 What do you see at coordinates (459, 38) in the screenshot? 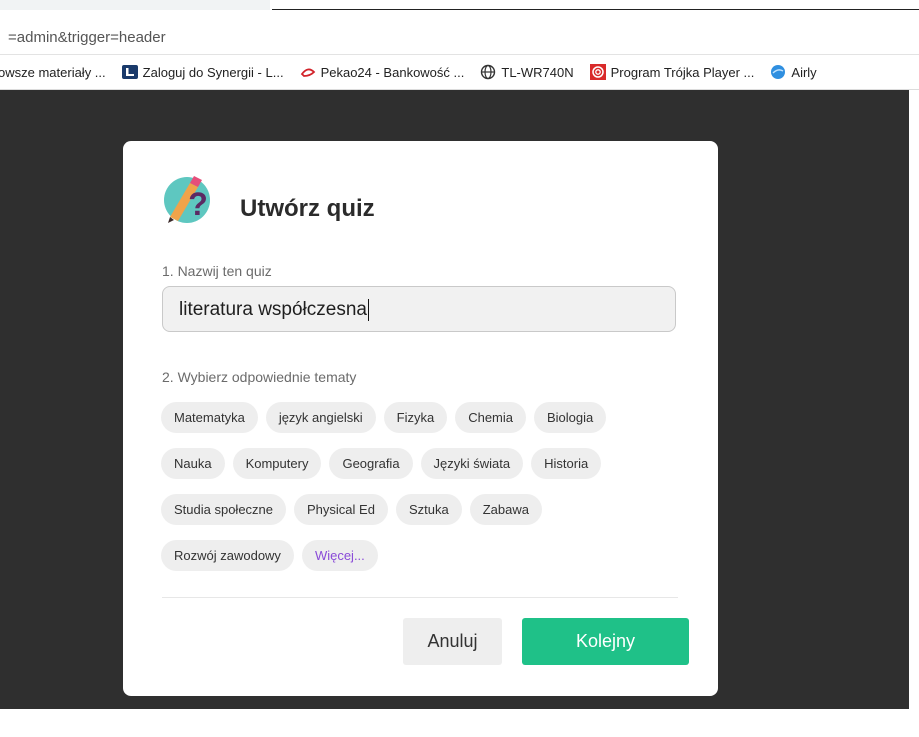
I see `address-bar: =admin&trigger=header` at bounding box center [459, 38].